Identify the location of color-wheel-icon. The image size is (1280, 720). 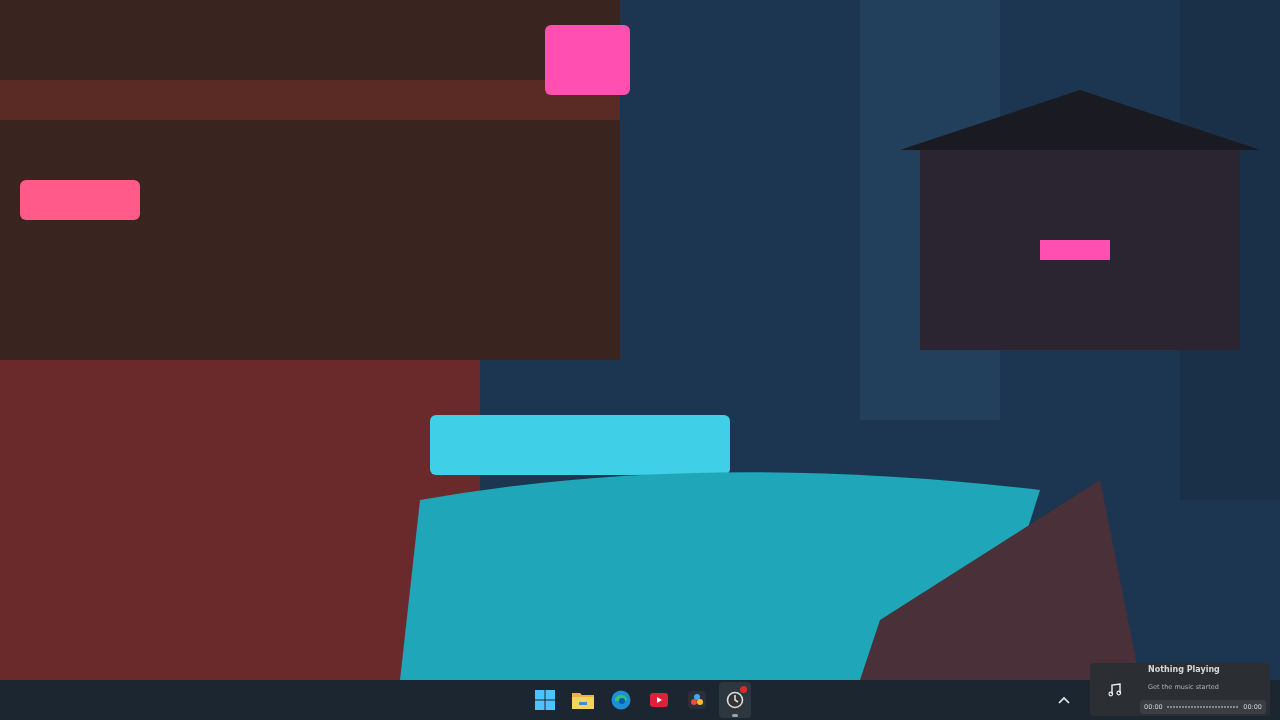
(697, 700).